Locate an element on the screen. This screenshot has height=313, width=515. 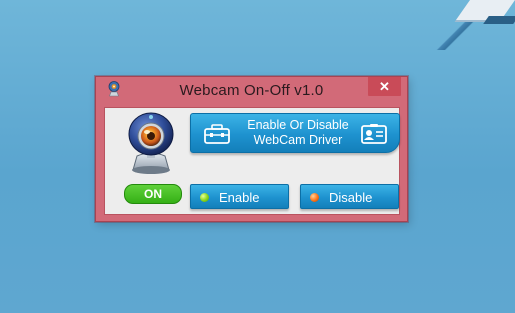
red-indicator-icon is located at coordinates (314, 197).